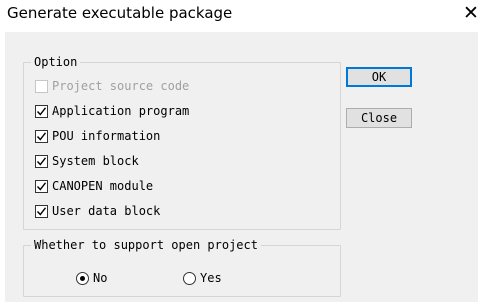 The height and width of the screenshot is (306, 486). What do you see at coordinates (182, 267) in the screenshot?
I see `open-project-group: Whether to support open project No Yes` at bounding box center [182, 267].